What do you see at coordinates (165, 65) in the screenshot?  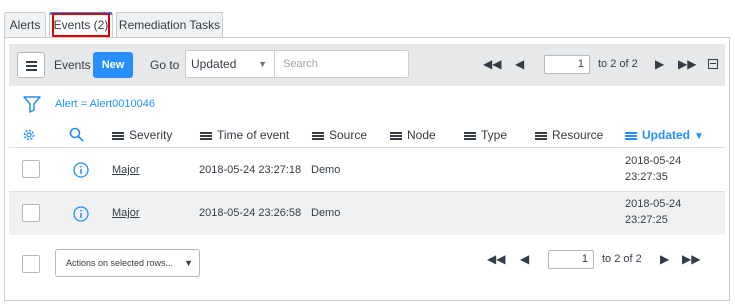 I see `goto-label: Go to` at bounding box center [165, 65].